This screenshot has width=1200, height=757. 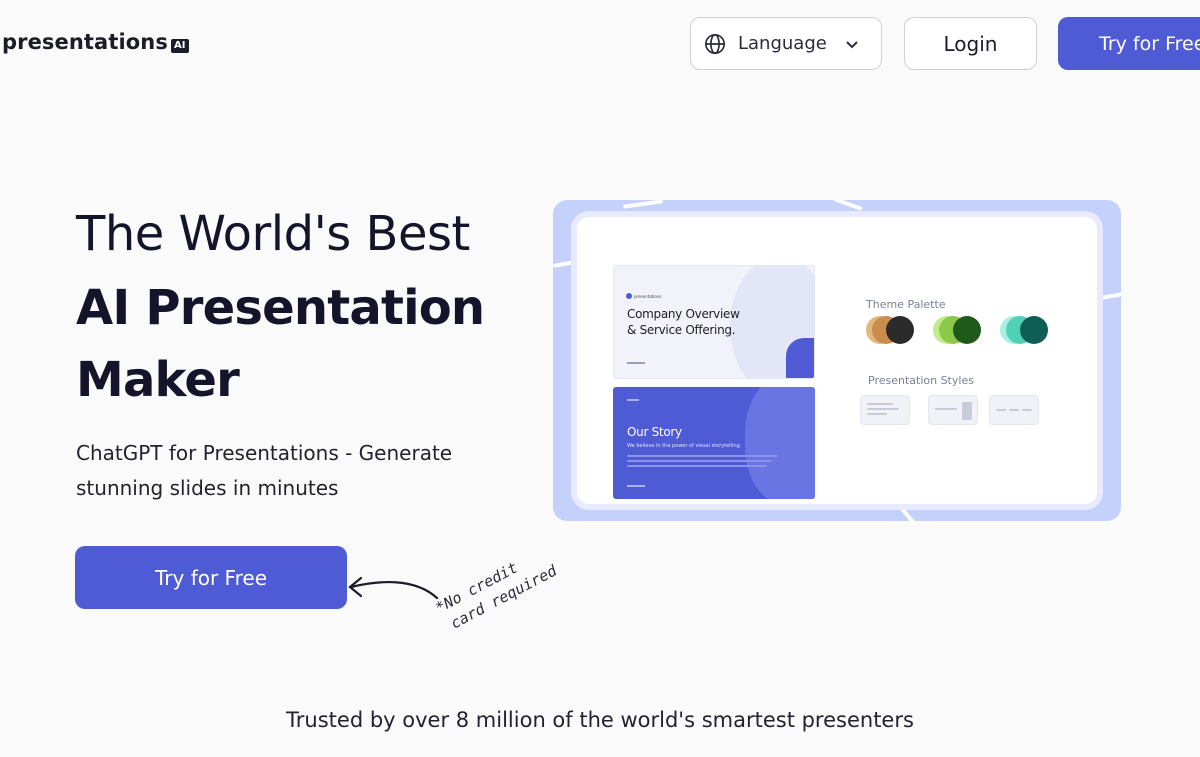 What do you see at coordinates (683, 314) in the screenshot?
I see `slide1-title-line1: Company Overview` at bounding box center [683, 314].